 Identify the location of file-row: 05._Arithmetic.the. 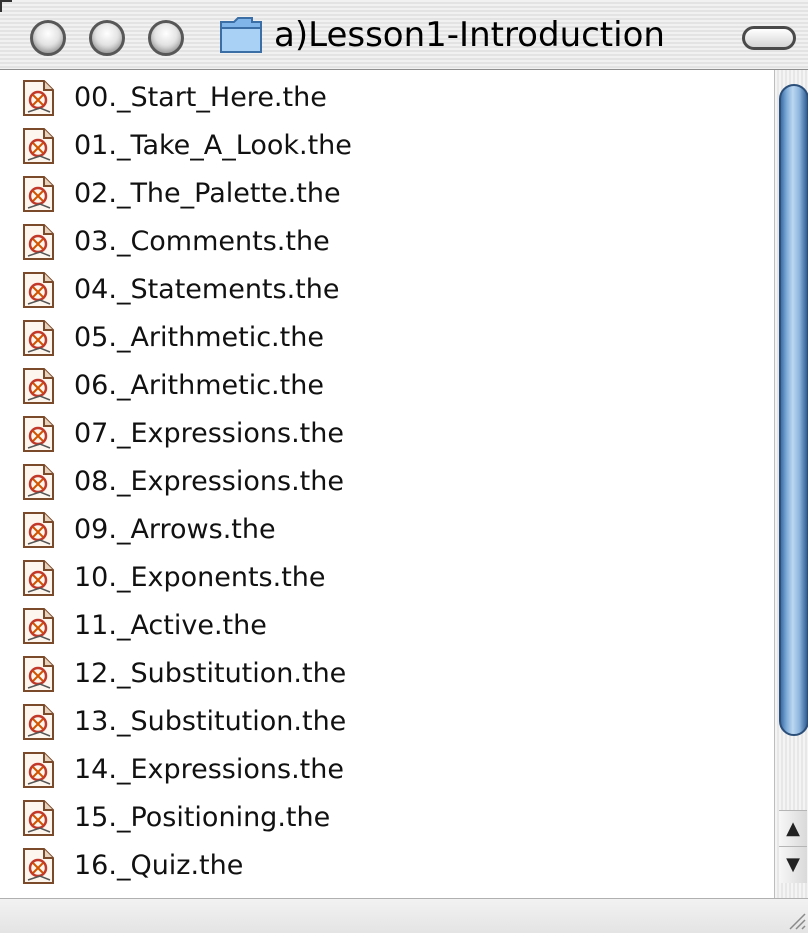
(387, 334).